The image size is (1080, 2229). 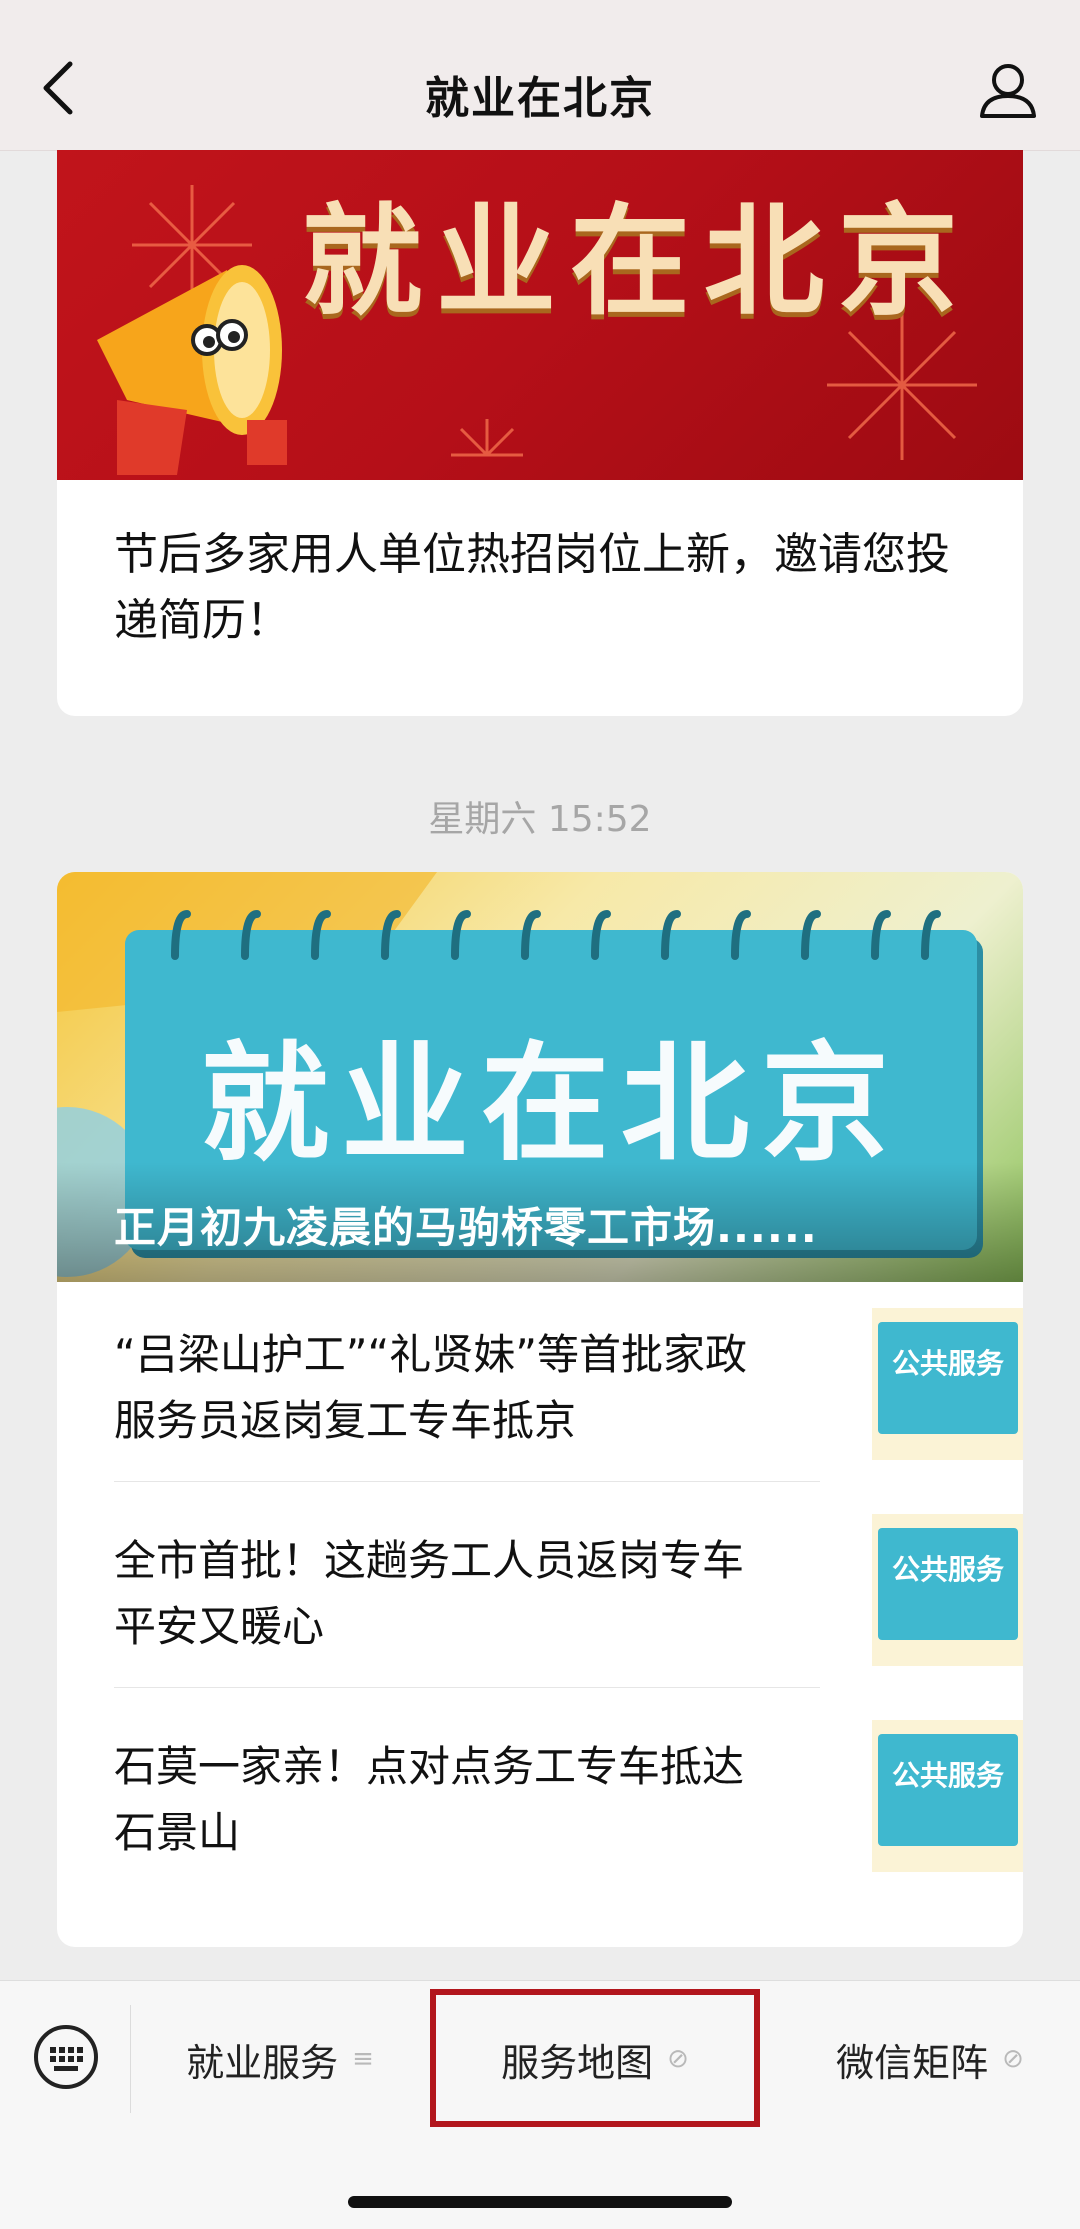 I want to click on list-item-title: 全市首批！这趟务工人员返岗专车平安又暖心, so click(x=444, y=1594).